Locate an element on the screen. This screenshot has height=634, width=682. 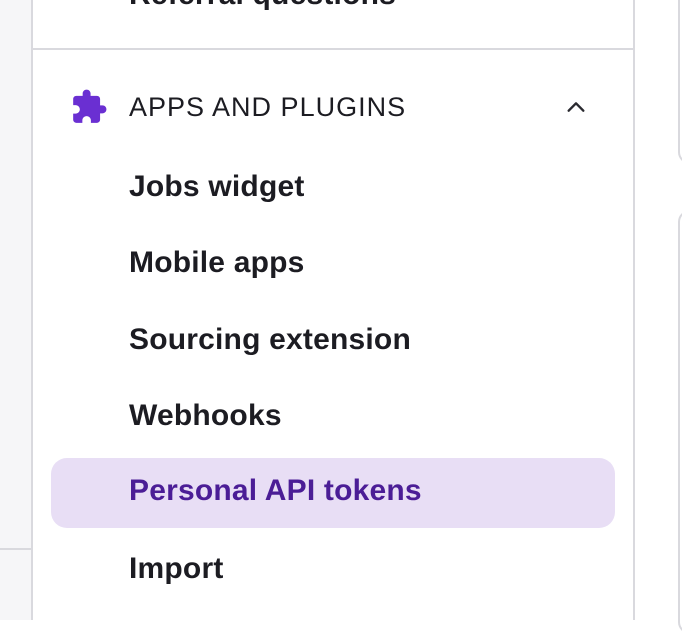
sidebar-item-jobs-widget: Jobs widget is located at coordinates (333, 189).